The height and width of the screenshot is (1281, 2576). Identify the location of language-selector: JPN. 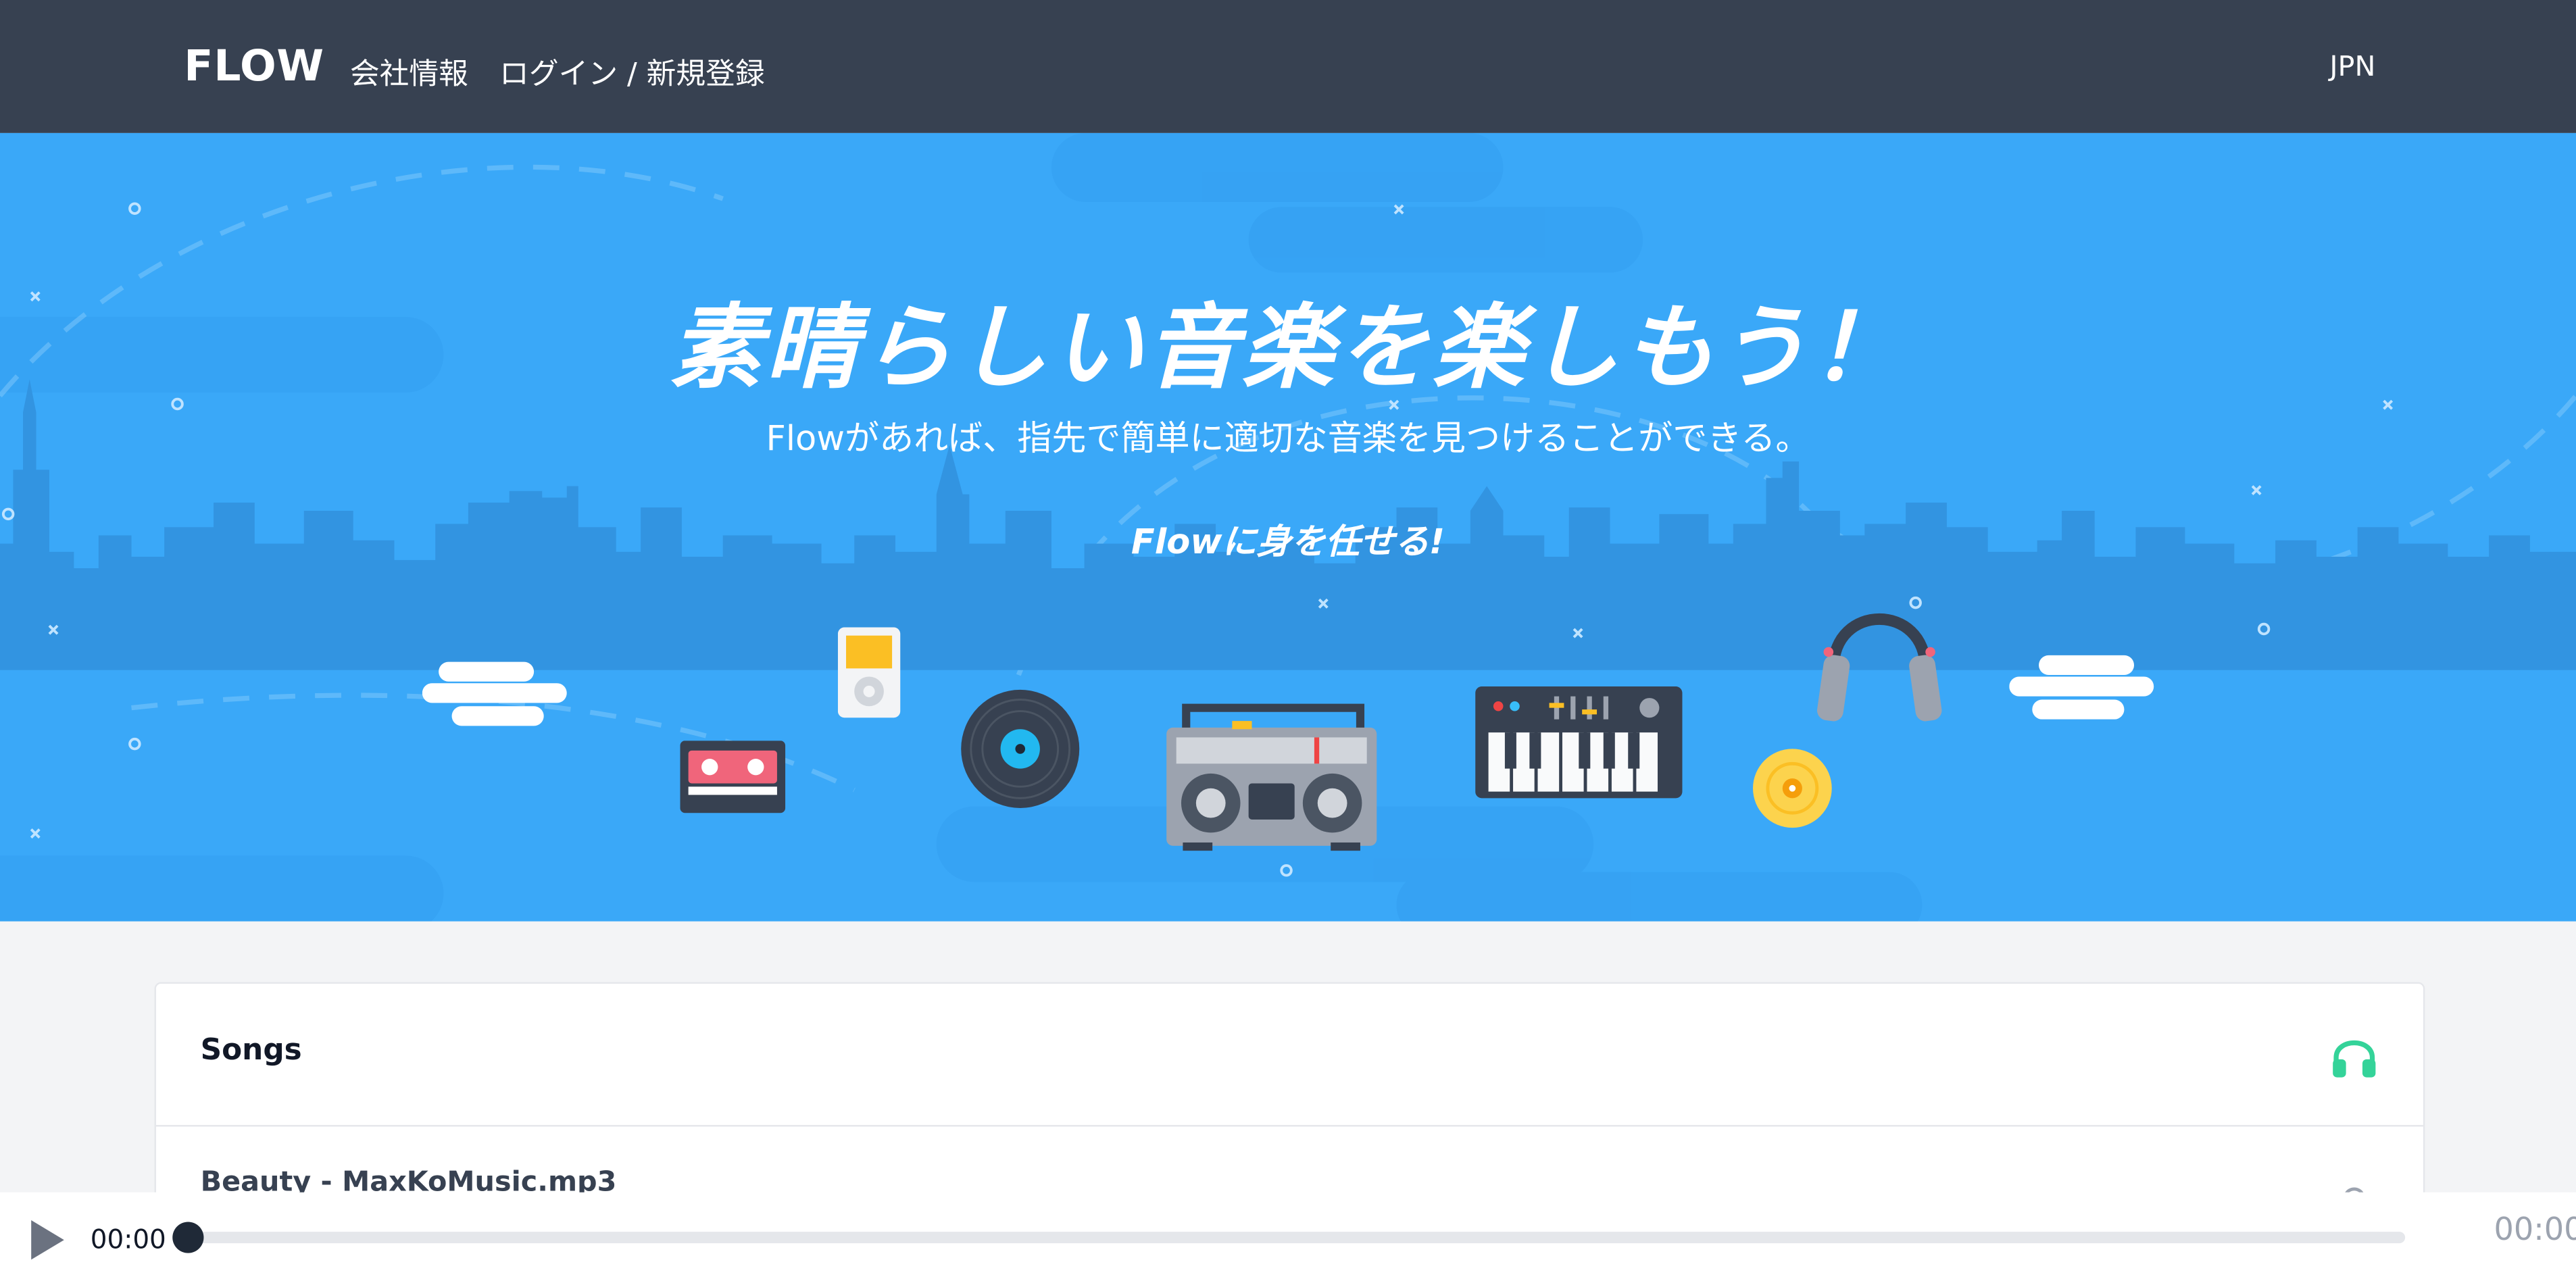
(2352, 68).